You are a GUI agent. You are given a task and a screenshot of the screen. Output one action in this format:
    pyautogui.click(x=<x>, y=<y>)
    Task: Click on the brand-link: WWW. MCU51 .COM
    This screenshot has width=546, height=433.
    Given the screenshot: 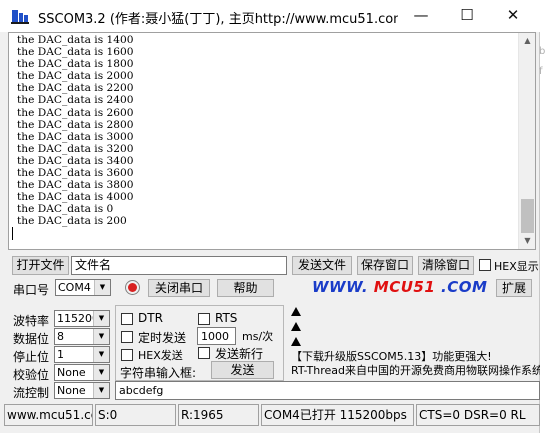 What is the action you would take?
    pyautogui.click(x=399, y=287)
    